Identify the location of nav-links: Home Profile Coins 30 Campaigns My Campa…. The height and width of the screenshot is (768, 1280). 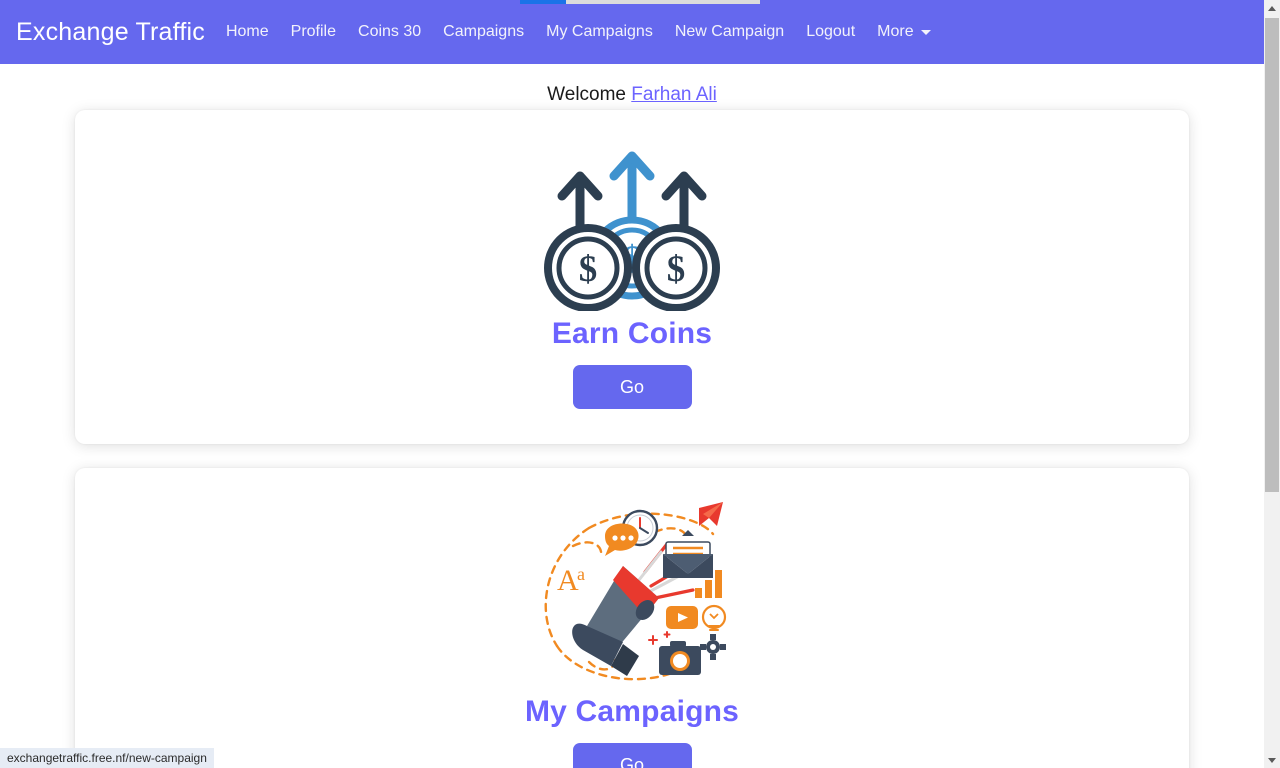
(578, 32).